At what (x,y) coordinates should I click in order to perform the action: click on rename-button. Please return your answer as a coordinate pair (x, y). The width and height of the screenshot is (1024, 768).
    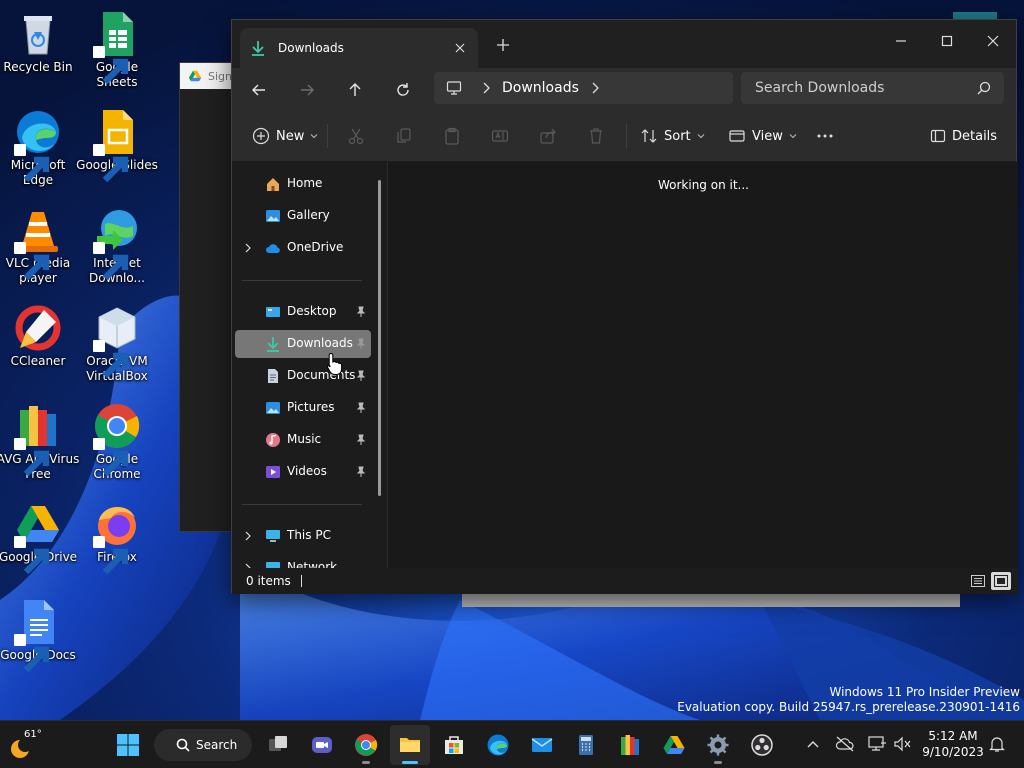
    Looking at the image, I should click on (500, 136).